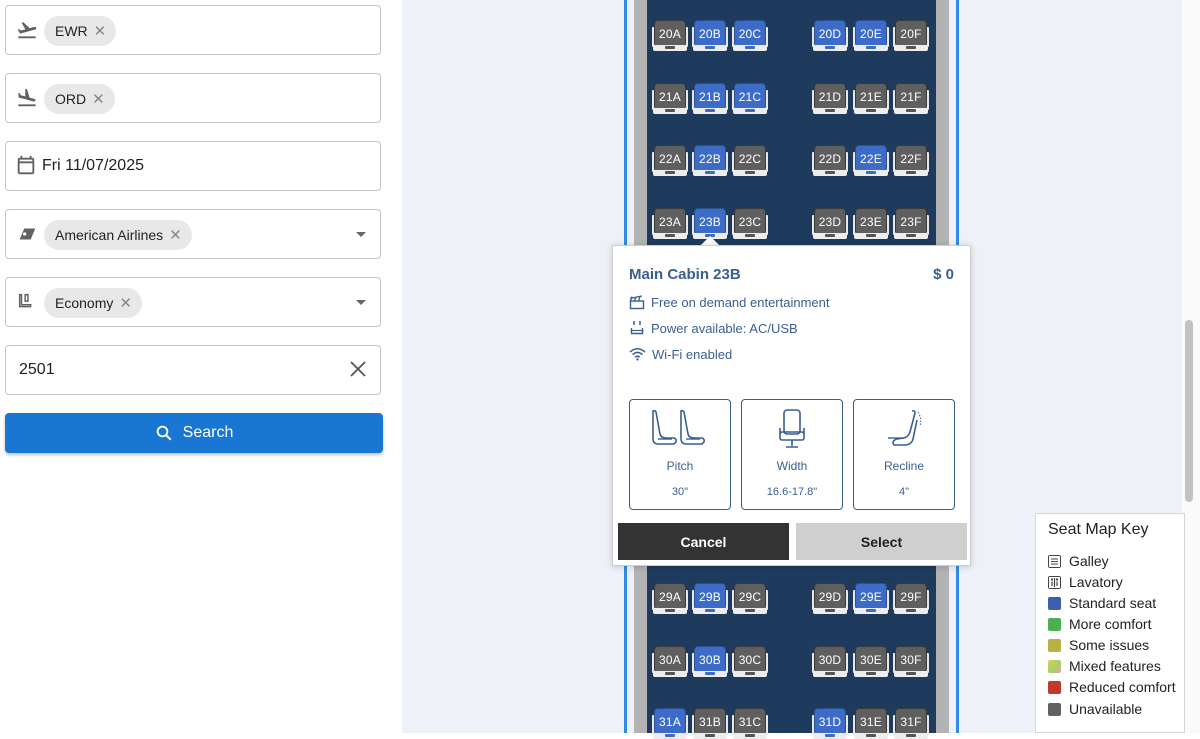 This screenshot has height=739, width=1200. I want to click on popover-price: $ 0, so click(943, 274).